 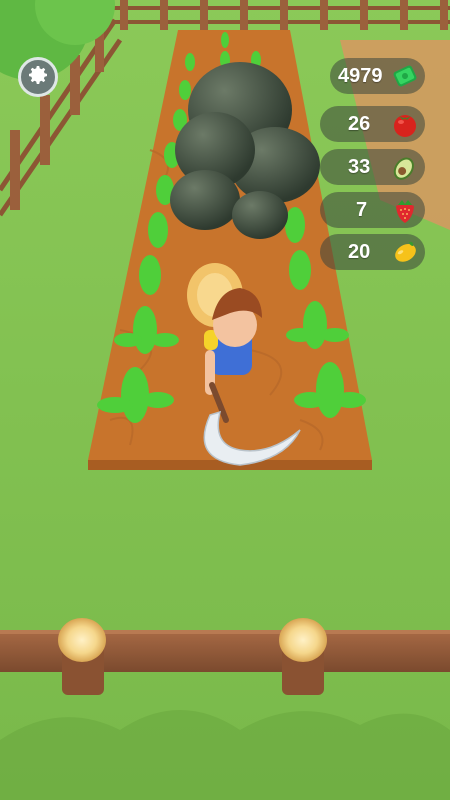 I want to click on cash-bundle-icon, so click(x=405, y=76).